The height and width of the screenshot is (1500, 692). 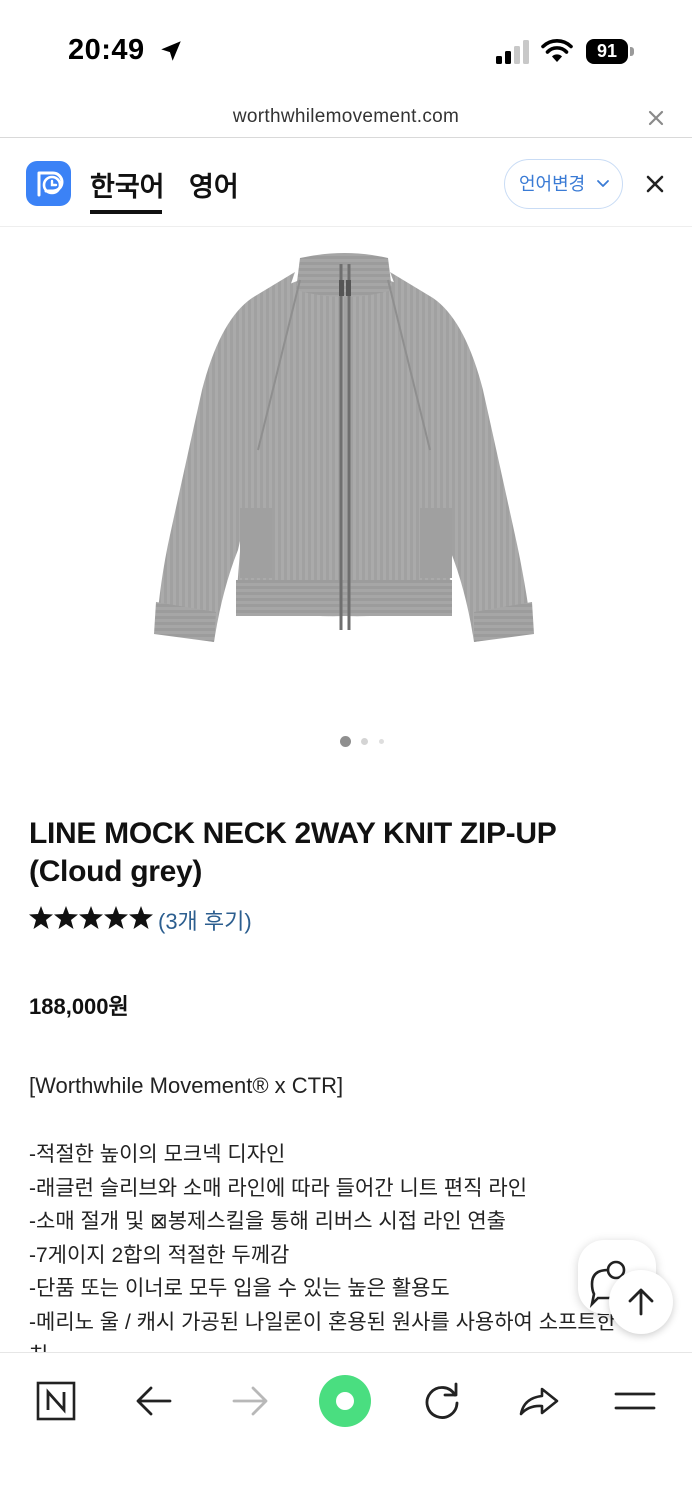 I want to click on feature-item: -7게이지 2합의 적절한 두께감, so click(x=159, y=1255).